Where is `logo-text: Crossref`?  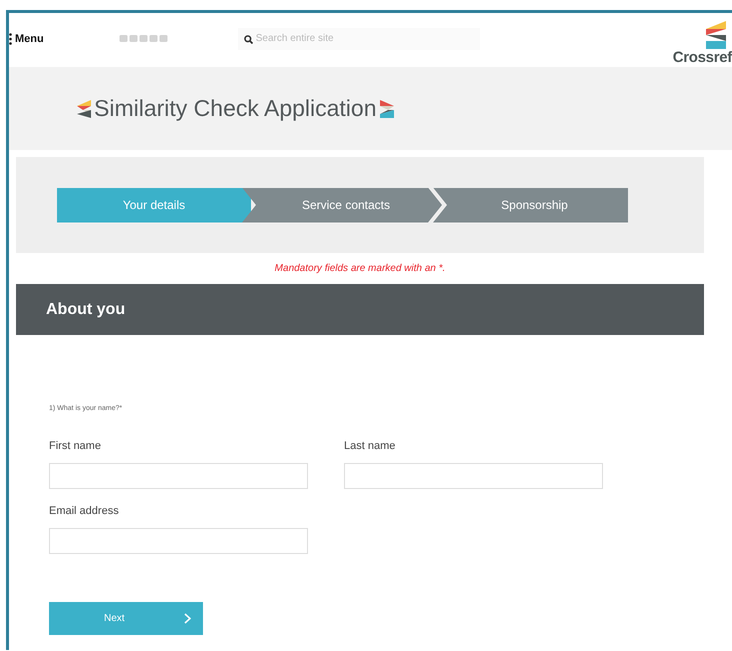 logo-text: Crossref is located at coordinates (702, 57).